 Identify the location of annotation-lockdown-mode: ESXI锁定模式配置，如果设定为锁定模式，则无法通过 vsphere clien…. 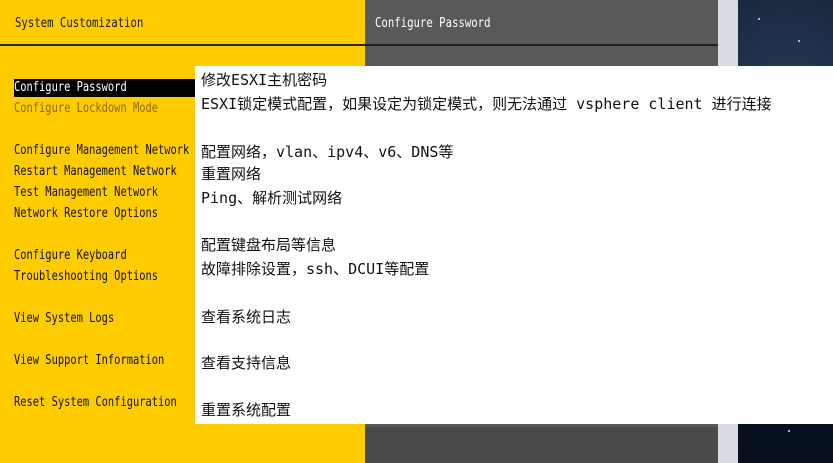
(486, 104).